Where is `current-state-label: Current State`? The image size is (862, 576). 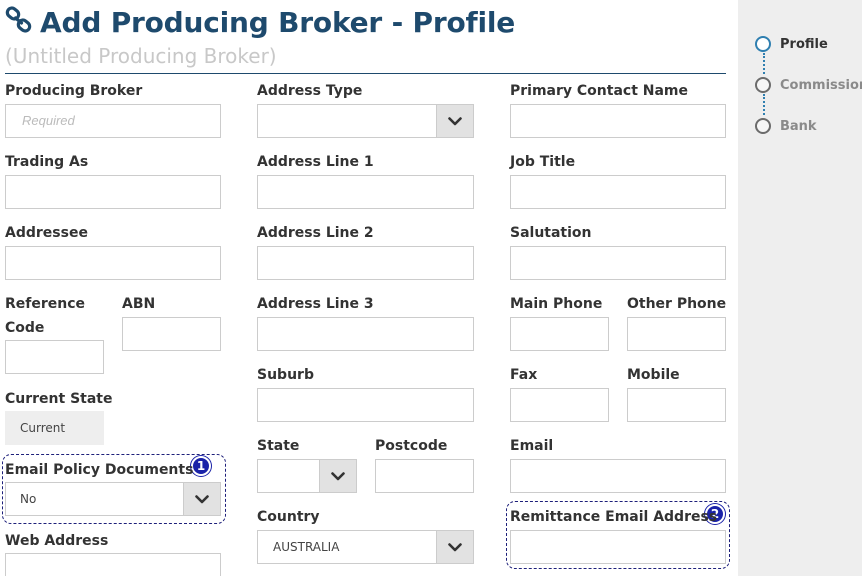
current-state-label: Current State is located at coordinates (59, 399).